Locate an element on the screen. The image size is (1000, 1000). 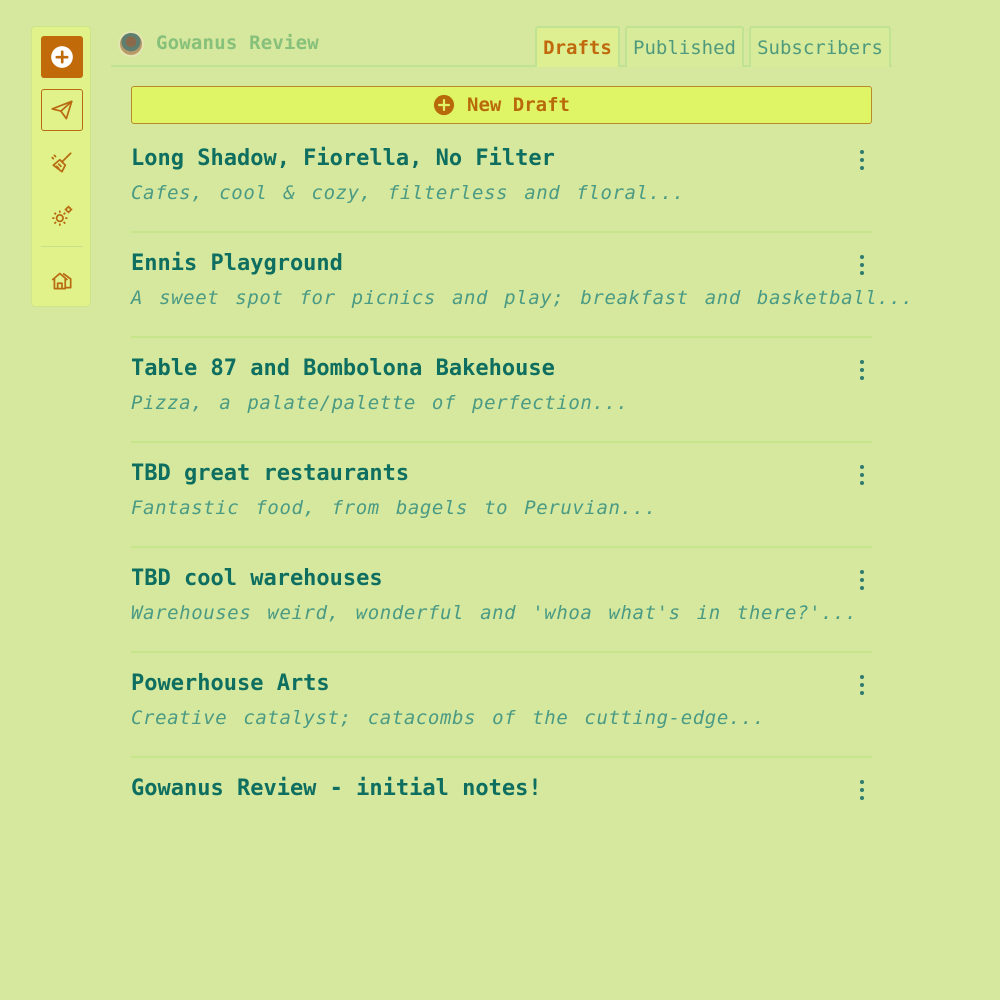
sidebar-divider is located at coordinates (62, 246).